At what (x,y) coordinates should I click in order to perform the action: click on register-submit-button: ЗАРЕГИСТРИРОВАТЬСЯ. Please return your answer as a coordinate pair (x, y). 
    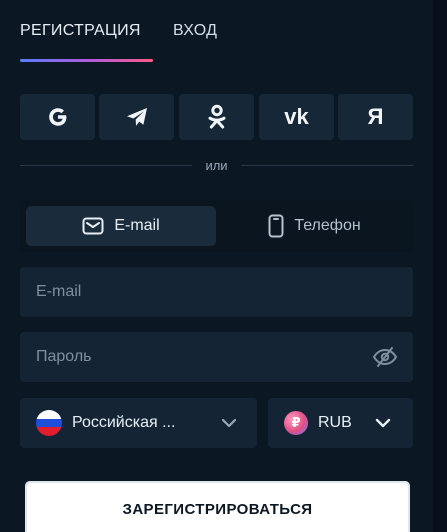
    Looking at the image, I should click on (217, 506).